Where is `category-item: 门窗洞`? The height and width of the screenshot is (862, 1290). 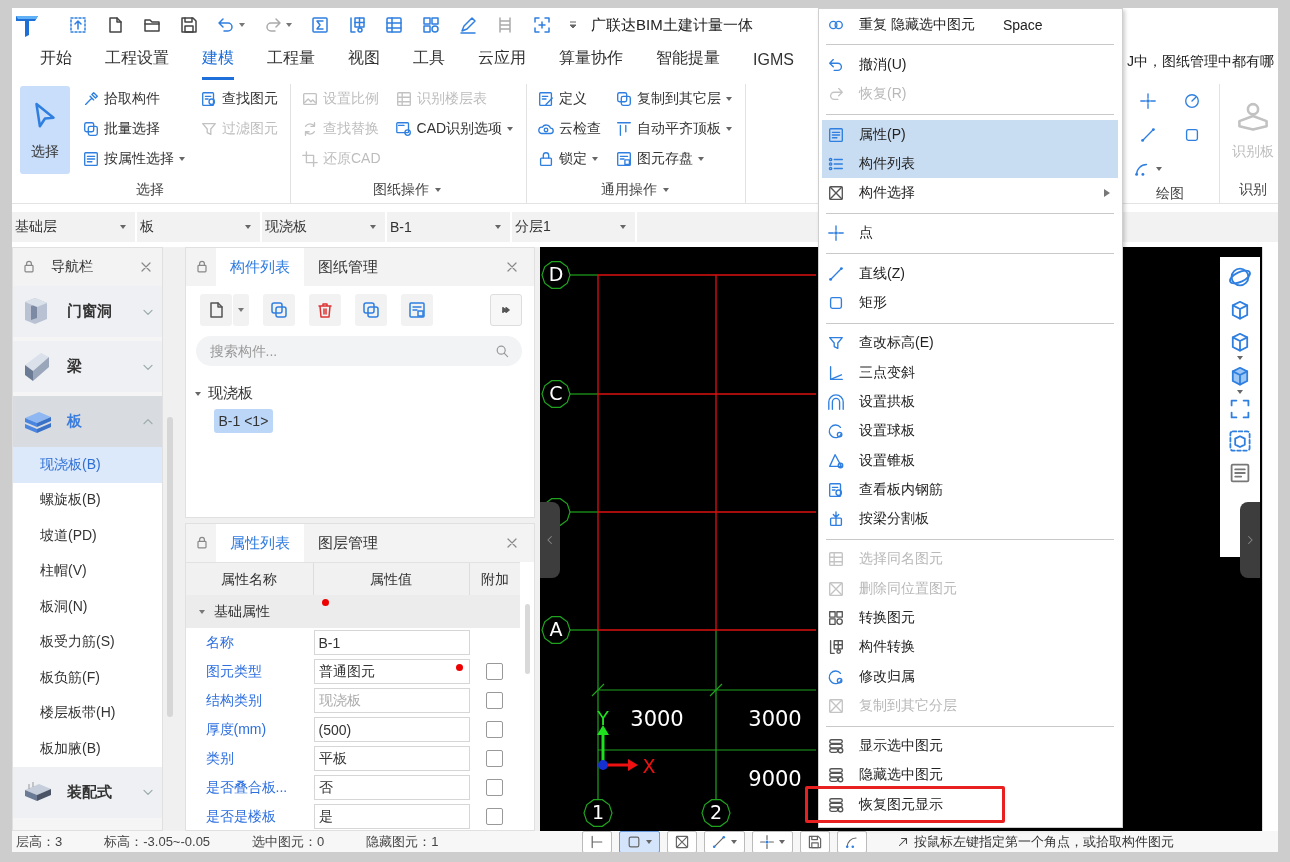 category-item: 门窗洞 is located at coordinates (87, 311).